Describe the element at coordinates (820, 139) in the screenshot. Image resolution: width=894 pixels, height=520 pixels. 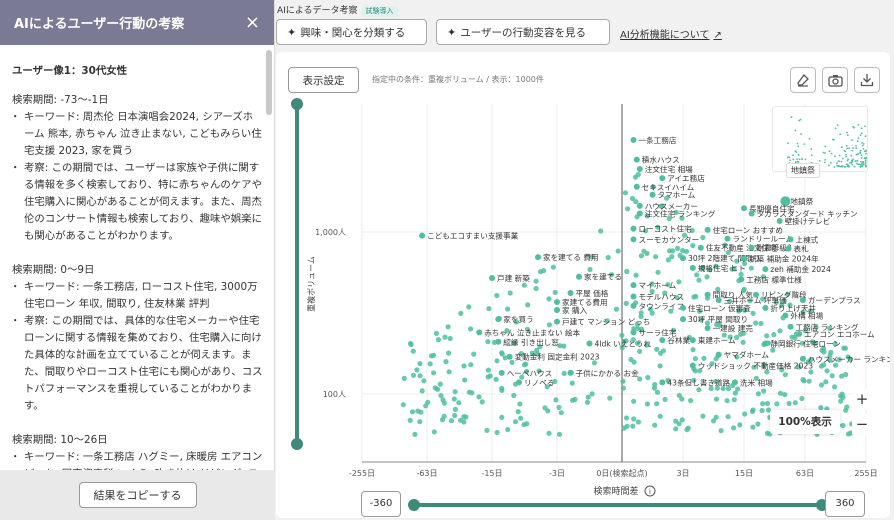
I see `minimap` at that location.